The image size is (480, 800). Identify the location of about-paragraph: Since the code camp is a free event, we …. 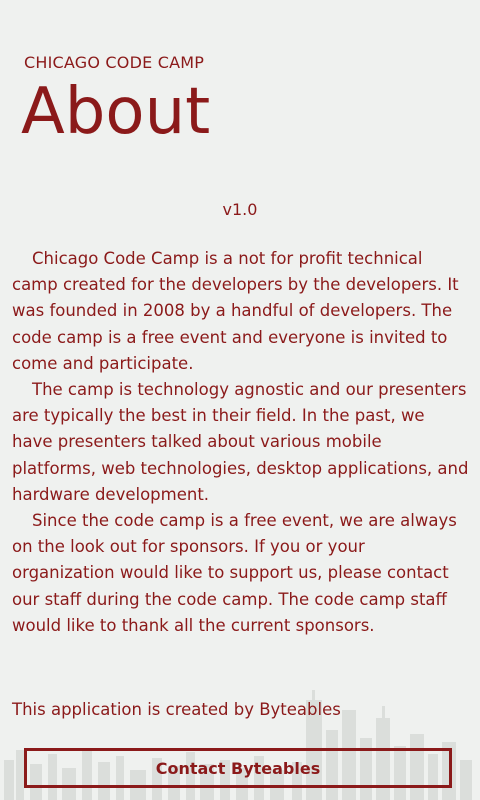
(234, 573).